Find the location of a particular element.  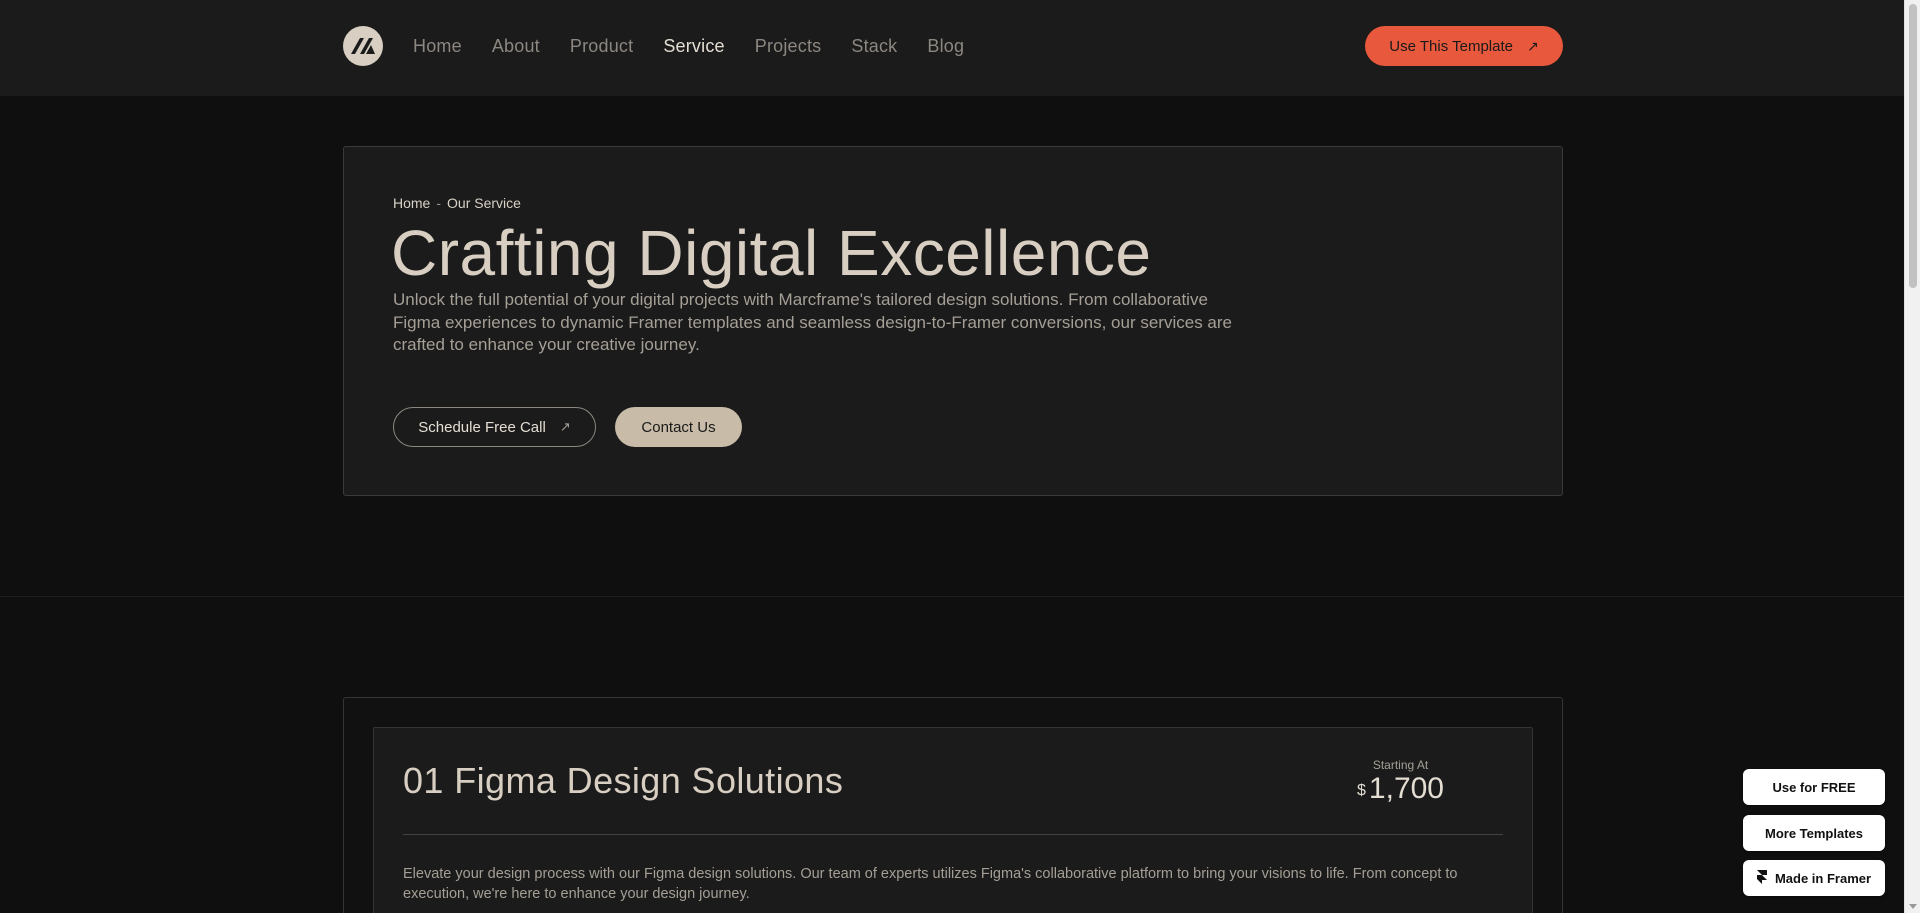

price-label: Starting At is located at coordinates (1400, 765).